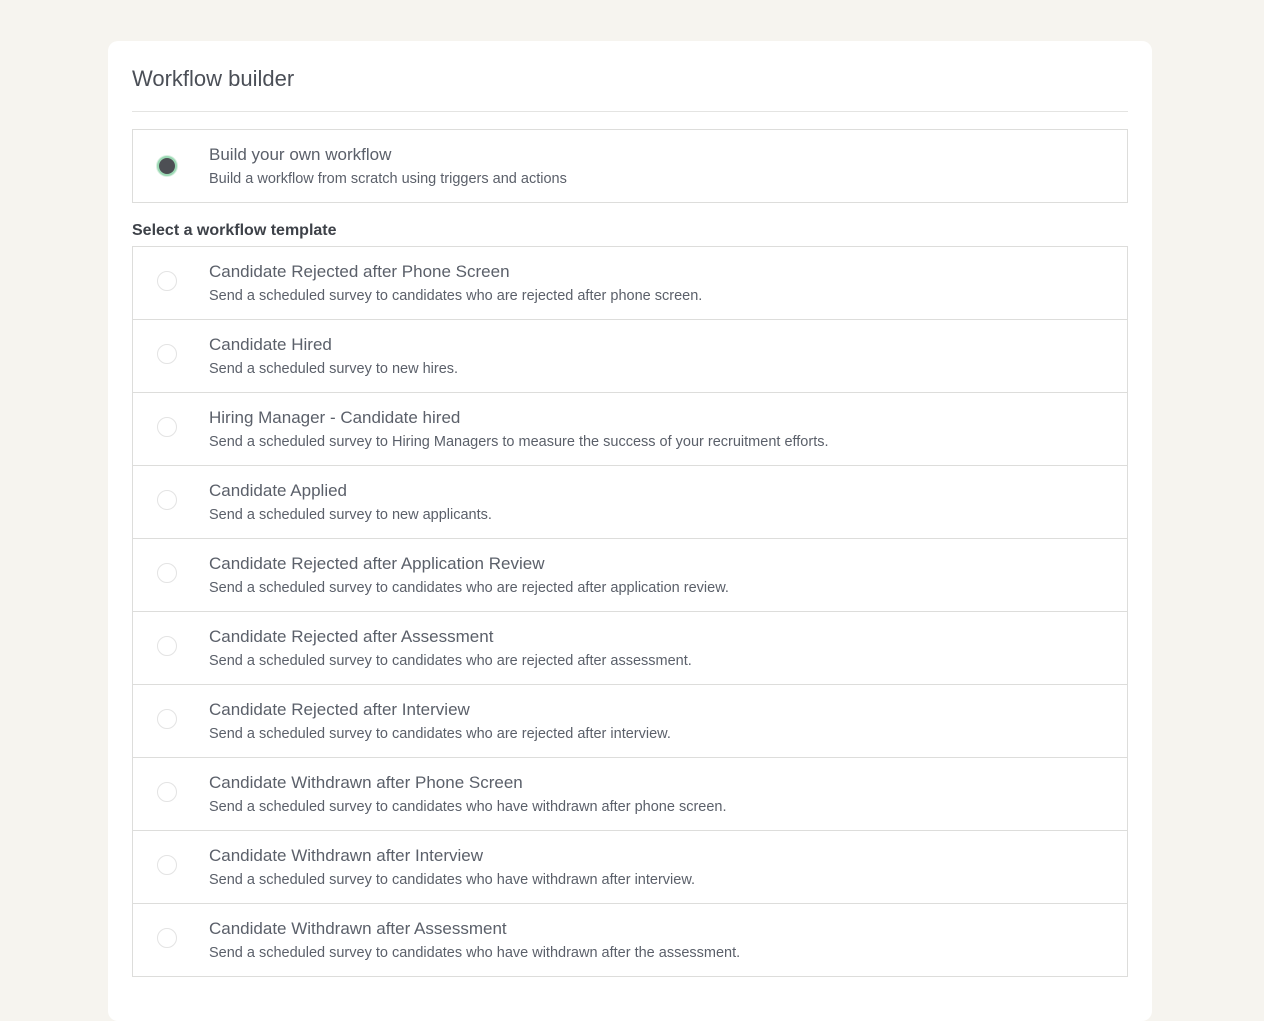 Image resolution: width=1264 pixels, height=1021 pixels. What do you see at coordinates (334, 368) in the screenshot?
I see `option-description: Send a scheduled survey to new hires.` at bounding box center [334, 368].